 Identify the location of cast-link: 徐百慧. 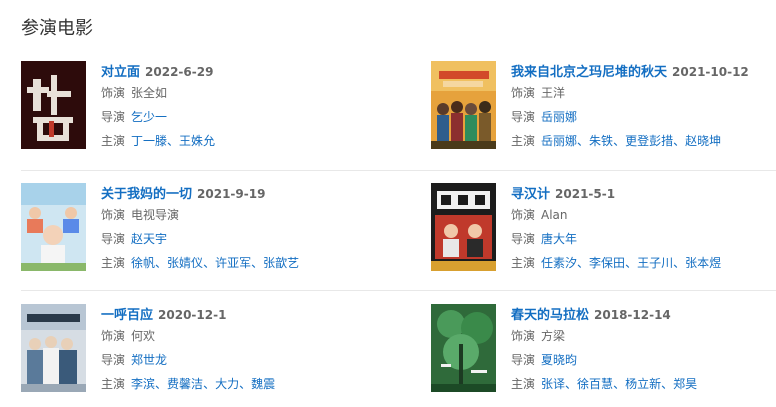
(595, 384).